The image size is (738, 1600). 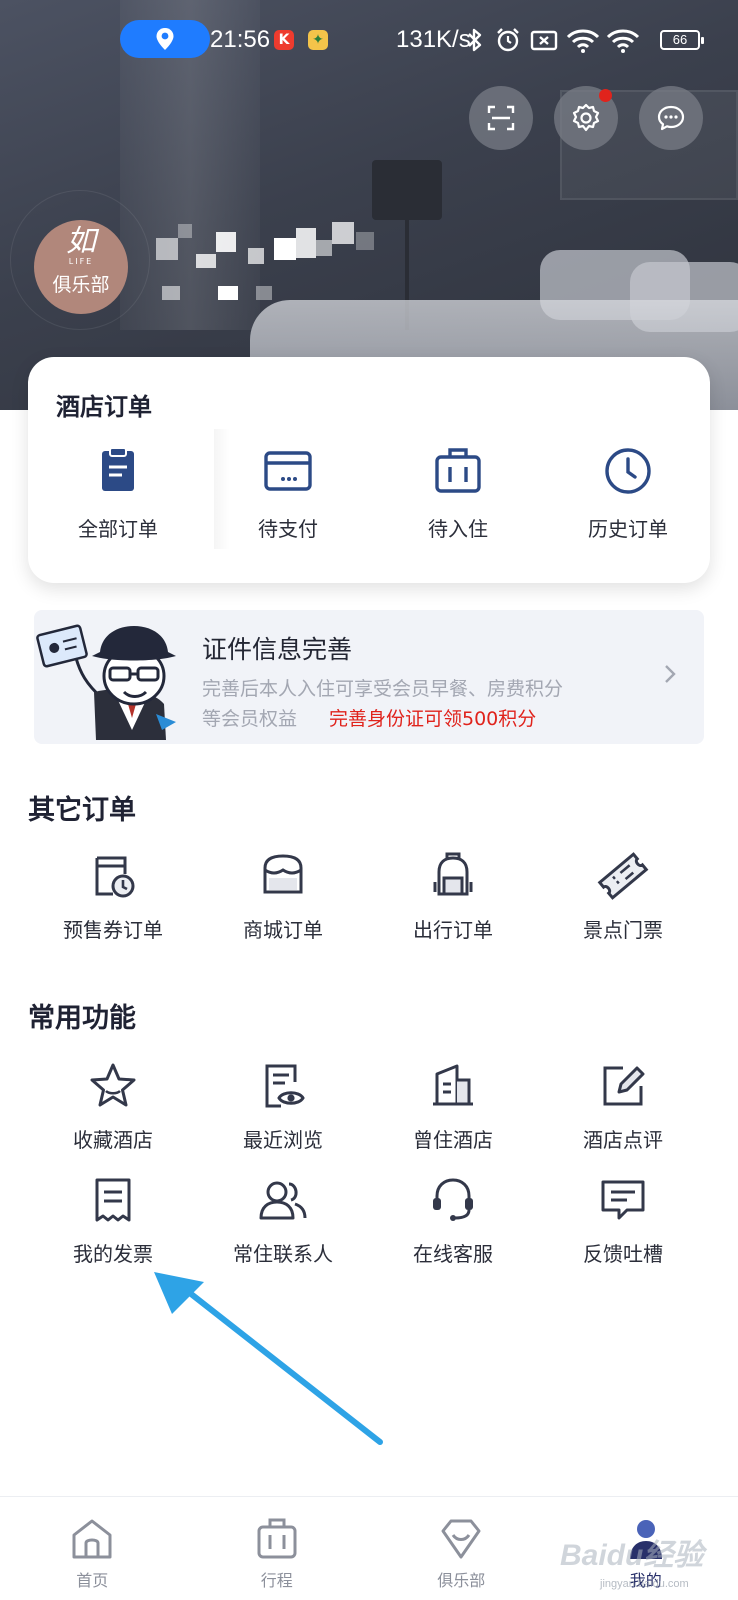 What do you see at coordinates (605, 95) in the screenshot?
I see `notification-dot` at bounding box center [605, 95].